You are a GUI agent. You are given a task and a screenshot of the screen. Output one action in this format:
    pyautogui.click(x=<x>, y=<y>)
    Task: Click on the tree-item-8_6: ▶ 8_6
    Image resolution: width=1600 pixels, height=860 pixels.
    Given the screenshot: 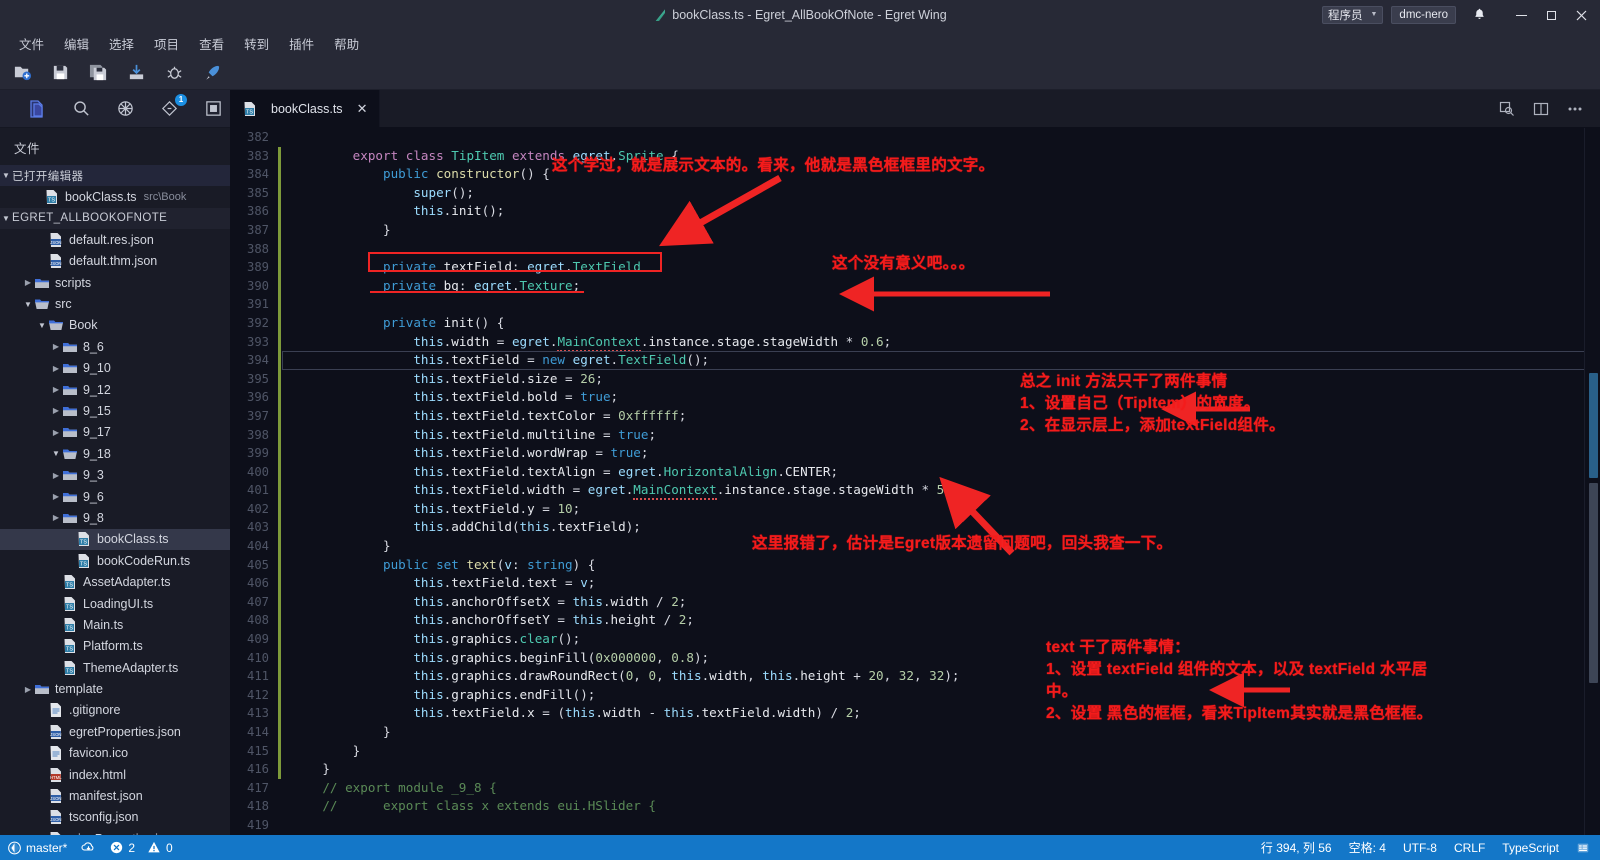 What is the action you would take?
    pyautogui.click(x=115, y=346)
    